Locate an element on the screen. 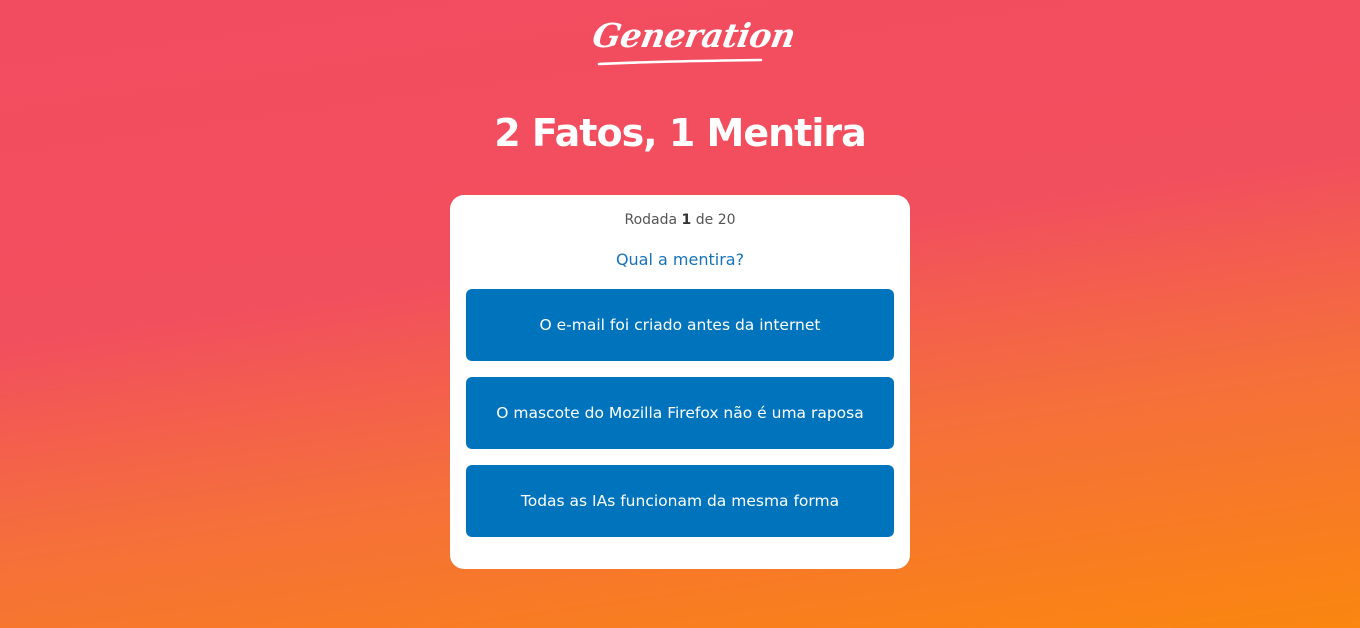 Image resolution: width=1360 pixels, height=628 pixels. generation-logo: Generation is located at coordinates (694, 41).